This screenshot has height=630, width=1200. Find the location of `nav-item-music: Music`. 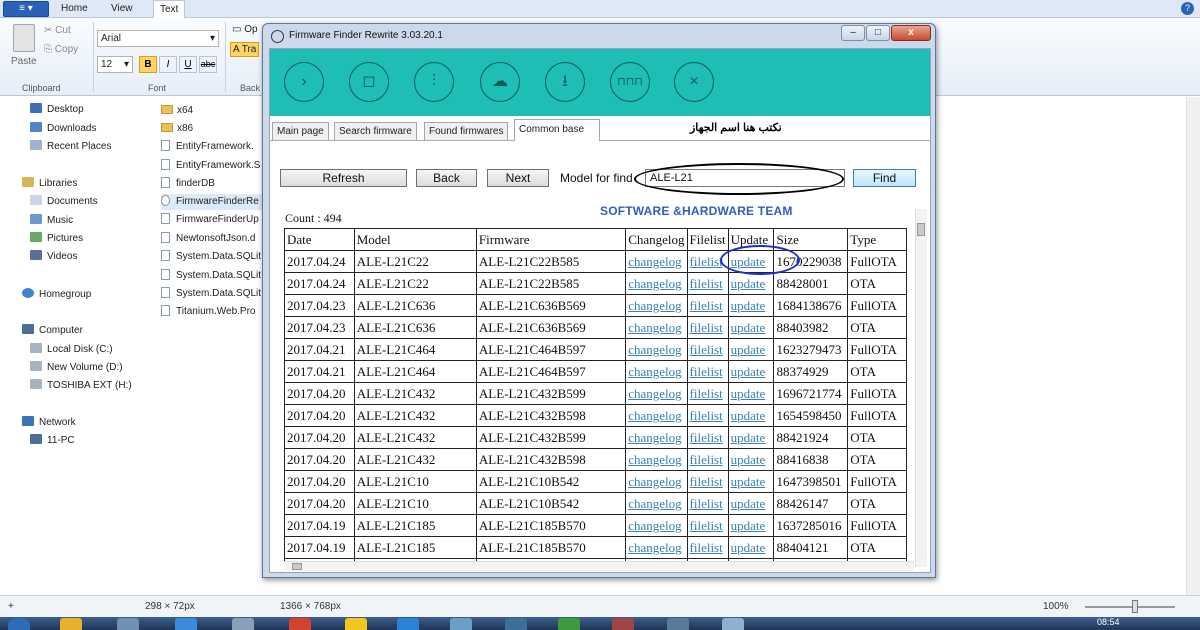

nav-item-music: Music is located at coordinates (51, 221).